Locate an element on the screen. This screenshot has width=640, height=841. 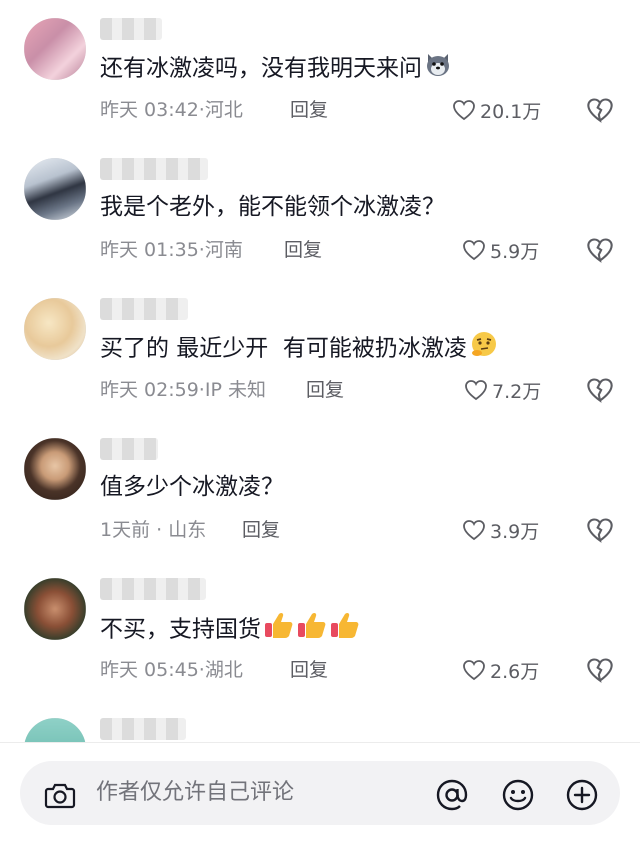
wolf-emoji-icon is located at coordinates (438, 69).